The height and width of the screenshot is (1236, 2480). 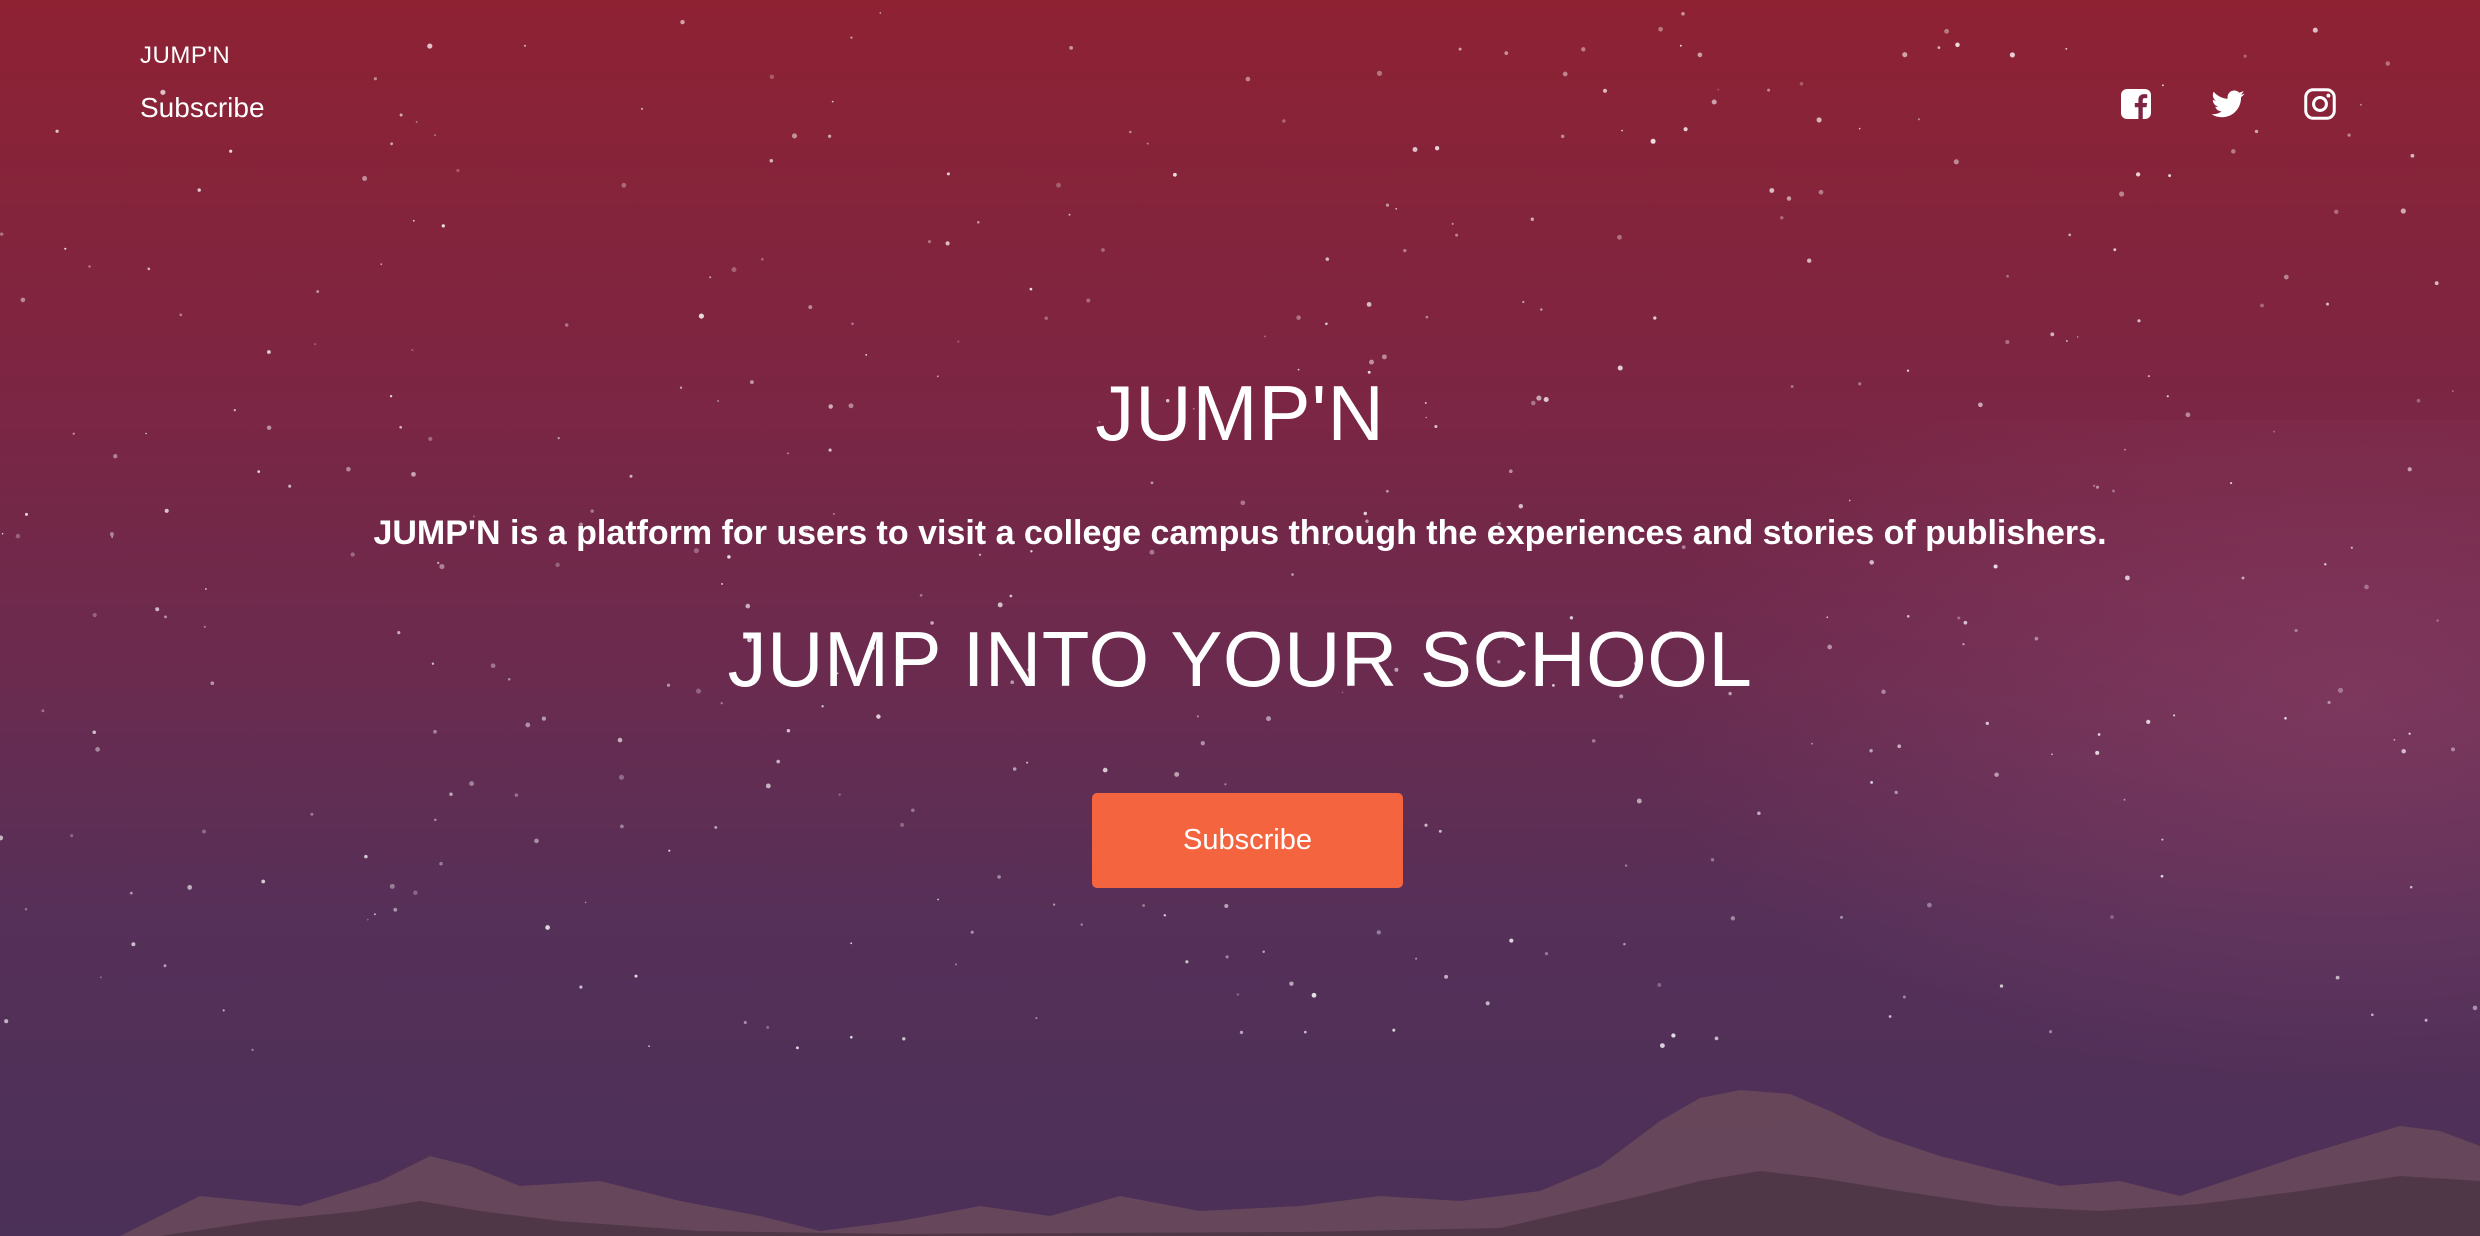 I want to click on instagram-icon, so click(x=2320, y=104).